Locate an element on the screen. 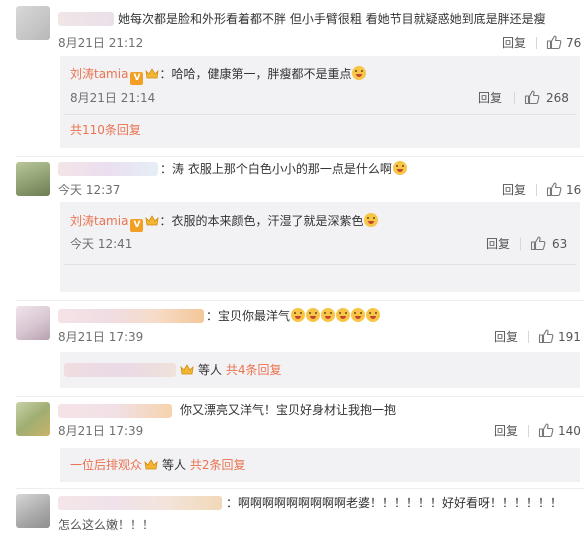 This screenshot has width=584, height=536. comment-text-continued: 怎么这么嫩！！！ is located at coordinates (106, 525).